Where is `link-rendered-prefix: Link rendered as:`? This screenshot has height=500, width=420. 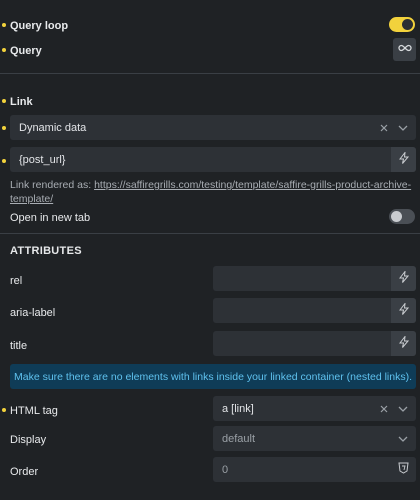 link-rendered-prefix: Link rendered as: is located at coordinates (51, 185).